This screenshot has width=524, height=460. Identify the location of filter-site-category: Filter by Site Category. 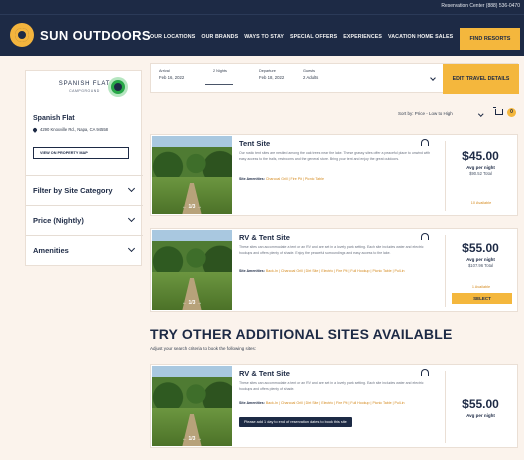
(84, 189).